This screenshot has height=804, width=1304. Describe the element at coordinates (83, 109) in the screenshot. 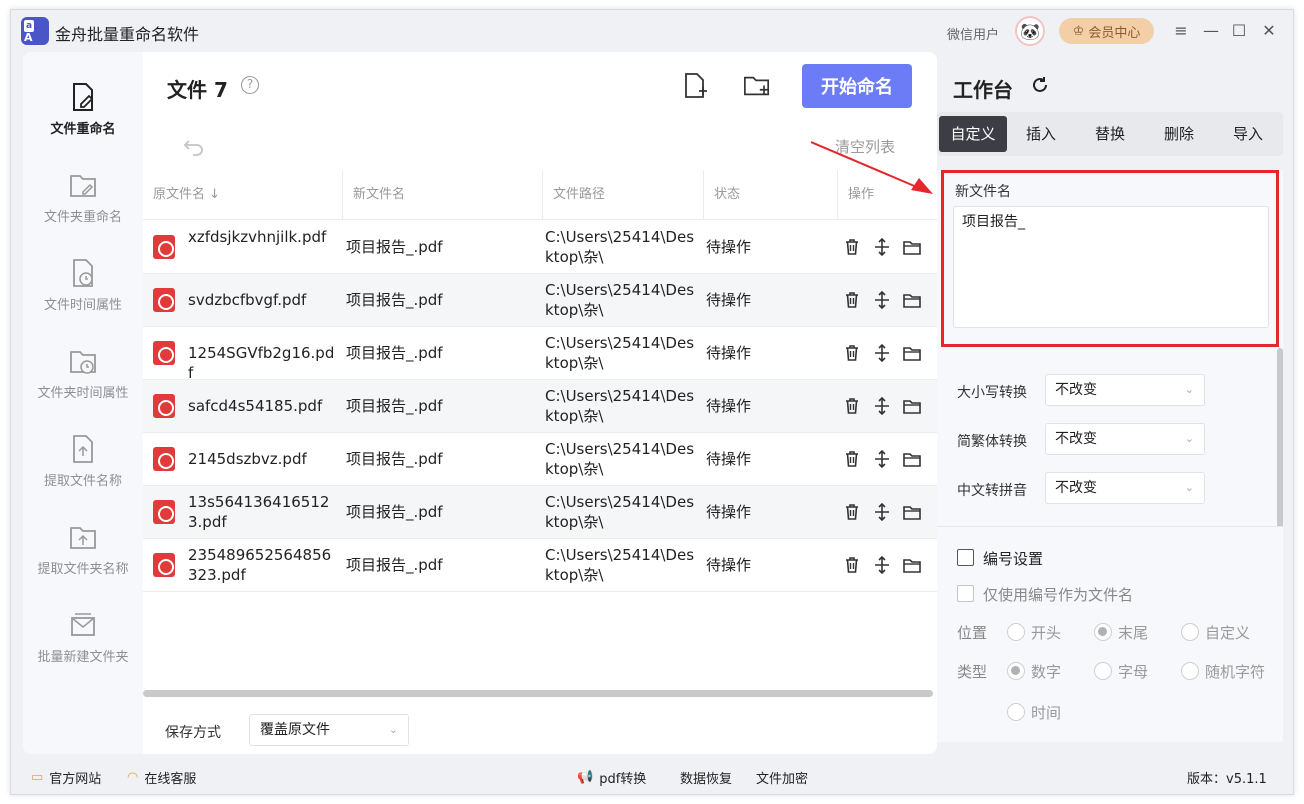

I see `sidebar-item-file-rename: 文件重命名` at that location.